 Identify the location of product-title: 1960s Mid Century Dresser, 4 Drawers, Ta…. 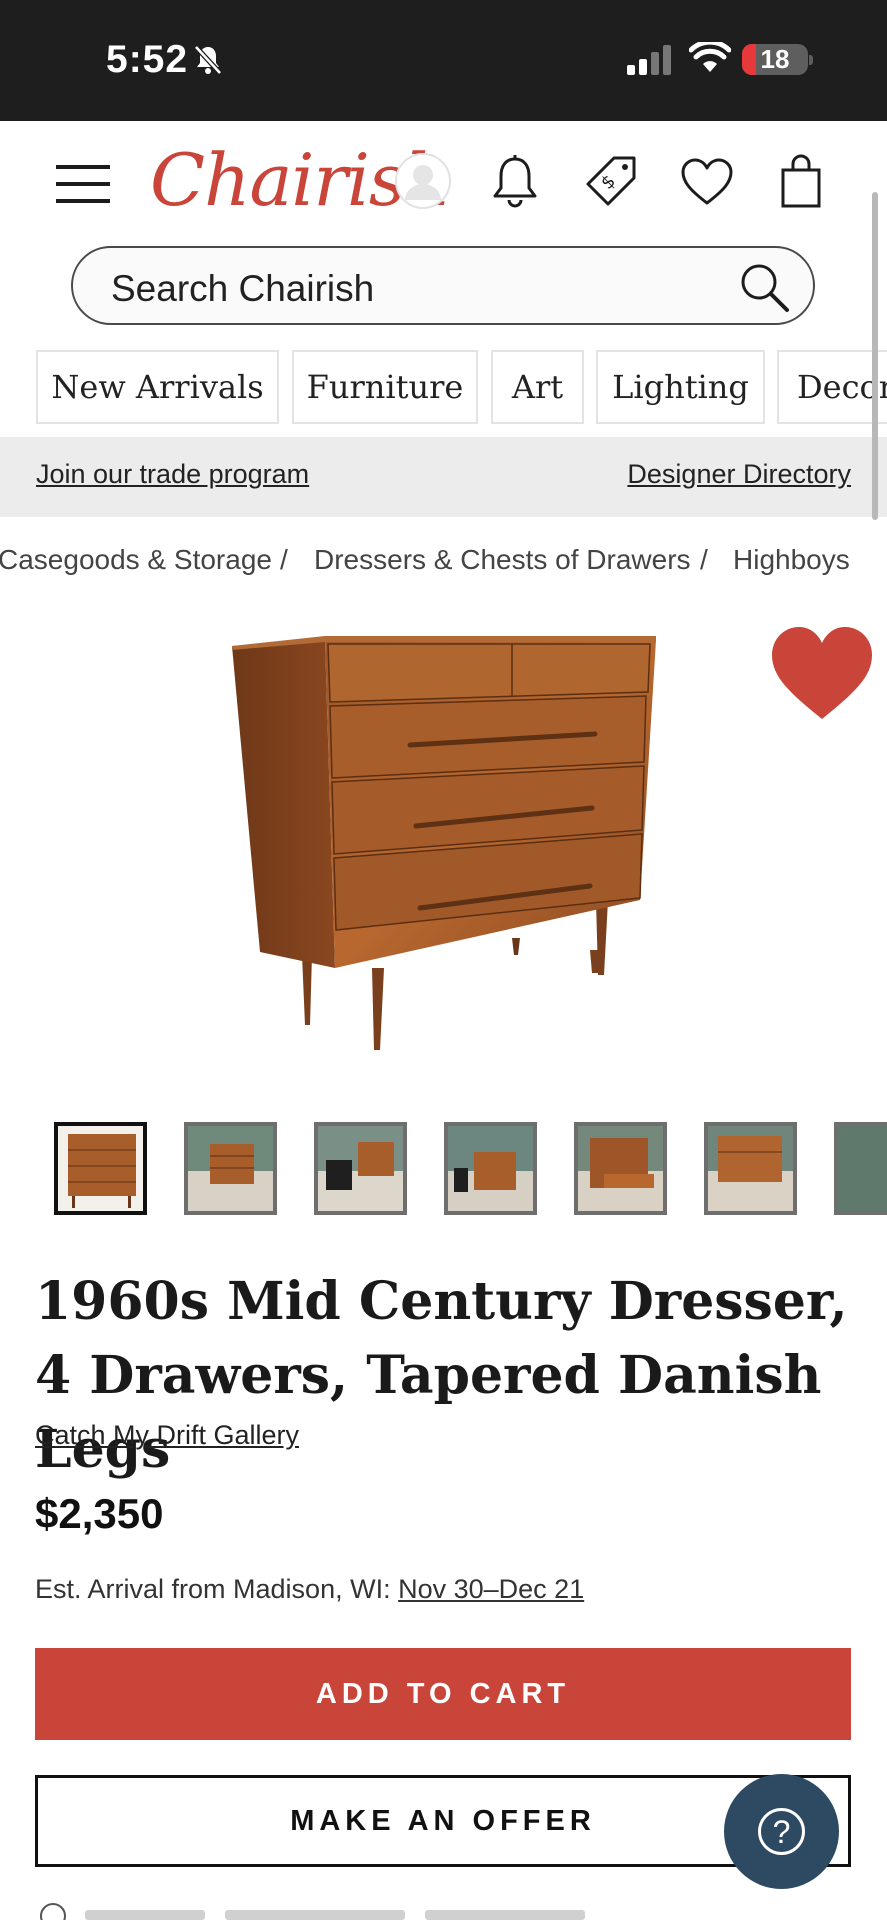
(441, 1375).